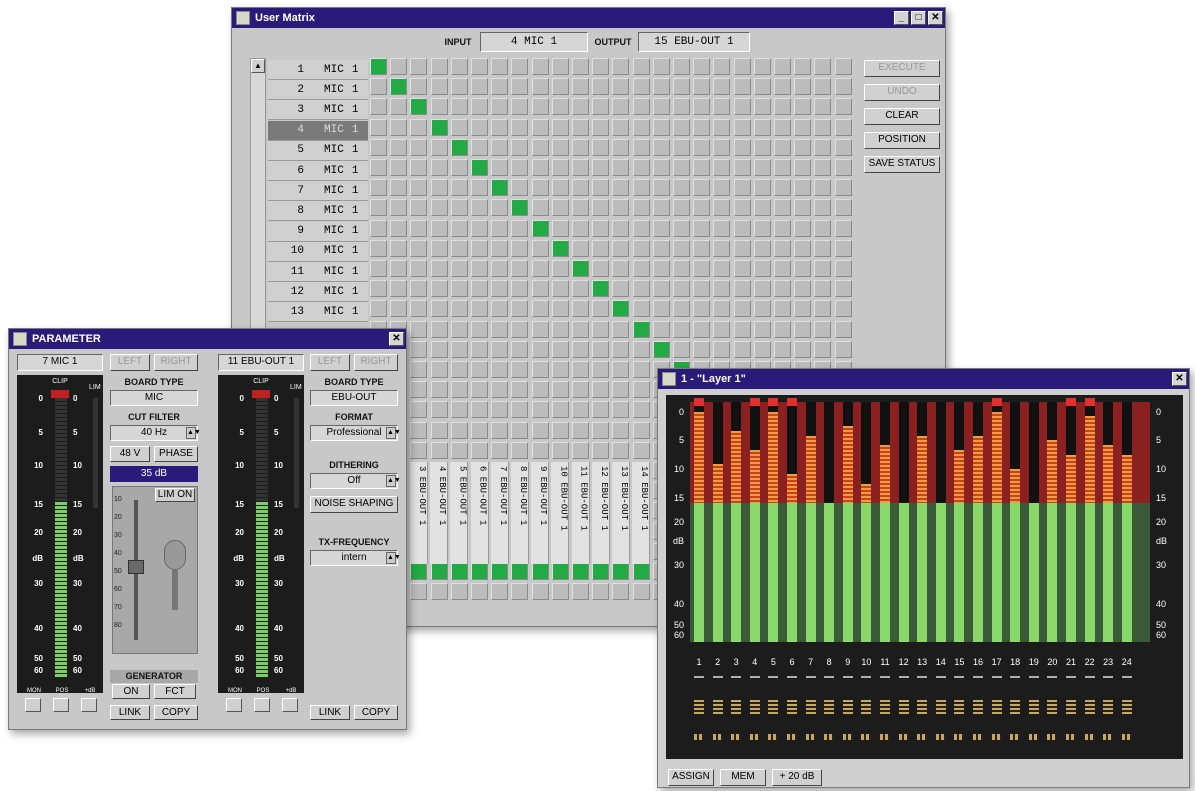 The height and width of the screenshot is (791, 1195). Describe the element at coordinates (176, 362) in the screenshot. I see `right-button: RIGHT` at that location.